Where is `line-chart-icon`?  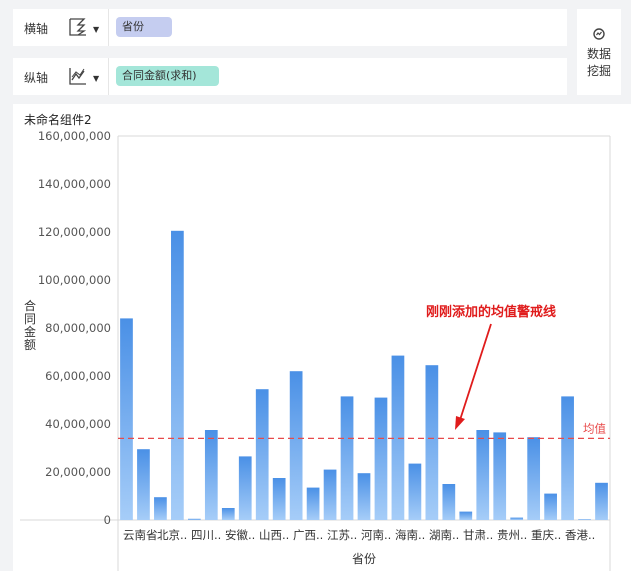
line-chart-icon is located at coordinates (78, 76).